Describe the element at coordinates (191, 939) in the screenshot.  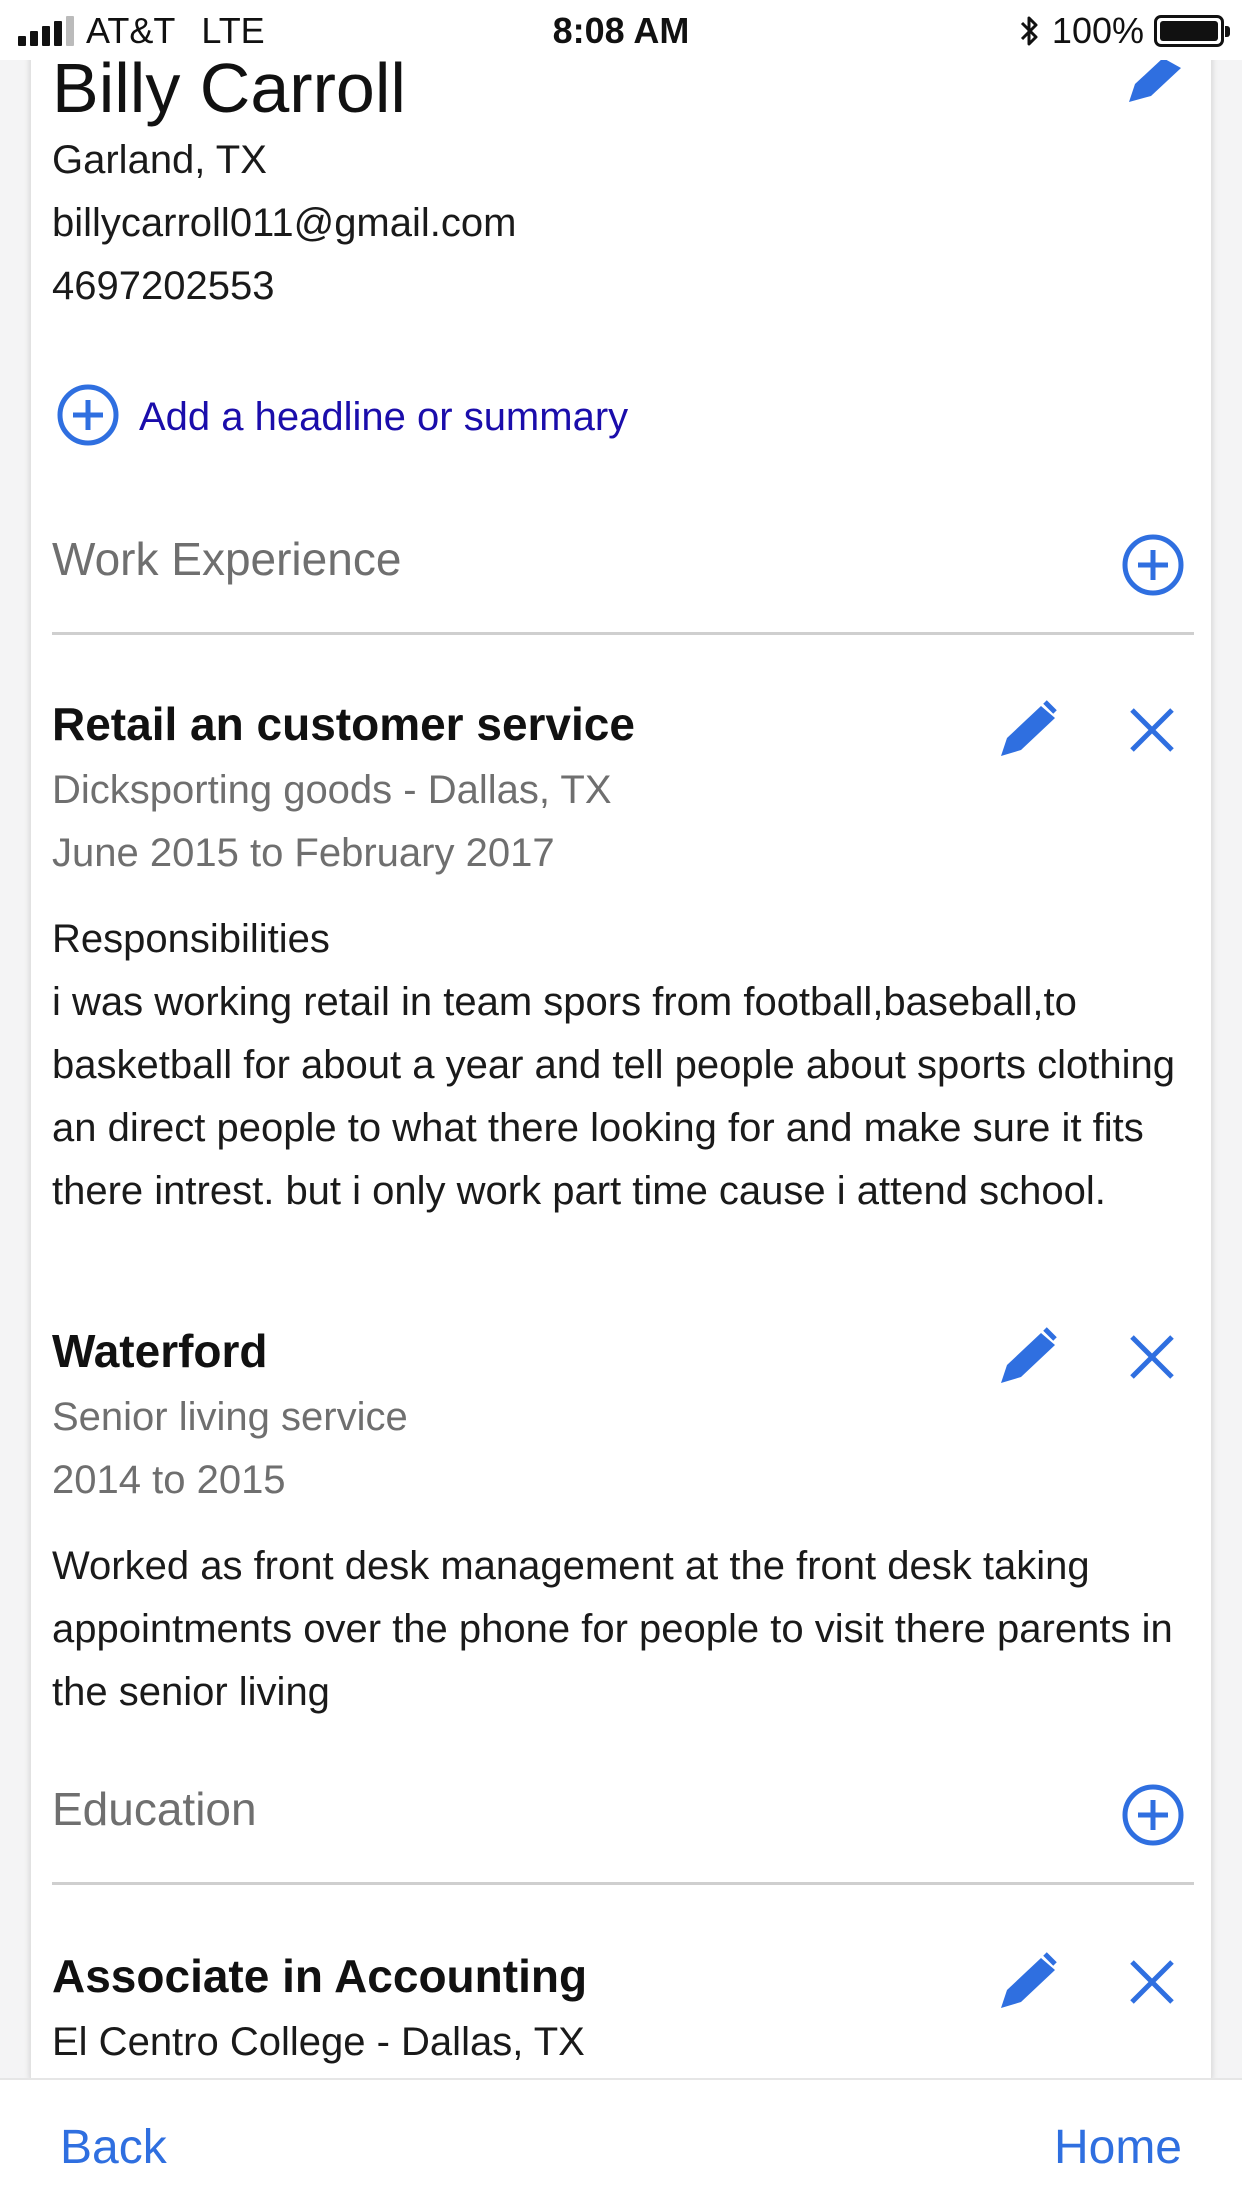
I see `job-description-heading: Responsibilities` at that location.